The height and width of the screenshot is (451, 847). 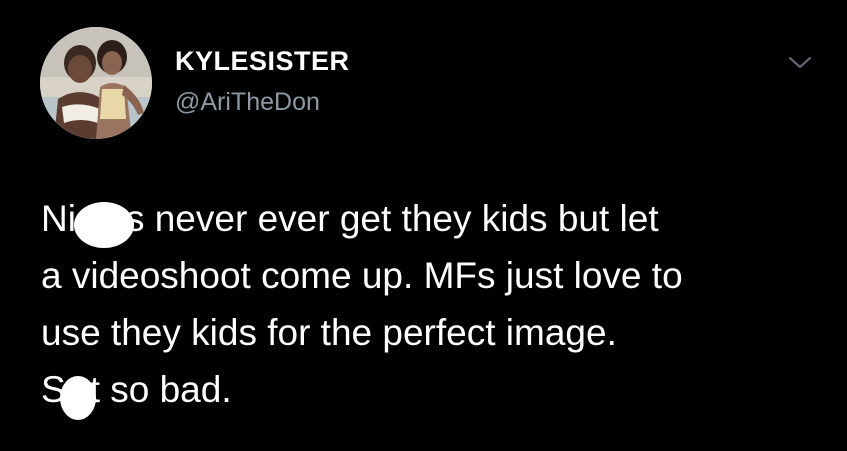 I want to click on author-handle: @AriTheDon, so click(x=247, y=102).